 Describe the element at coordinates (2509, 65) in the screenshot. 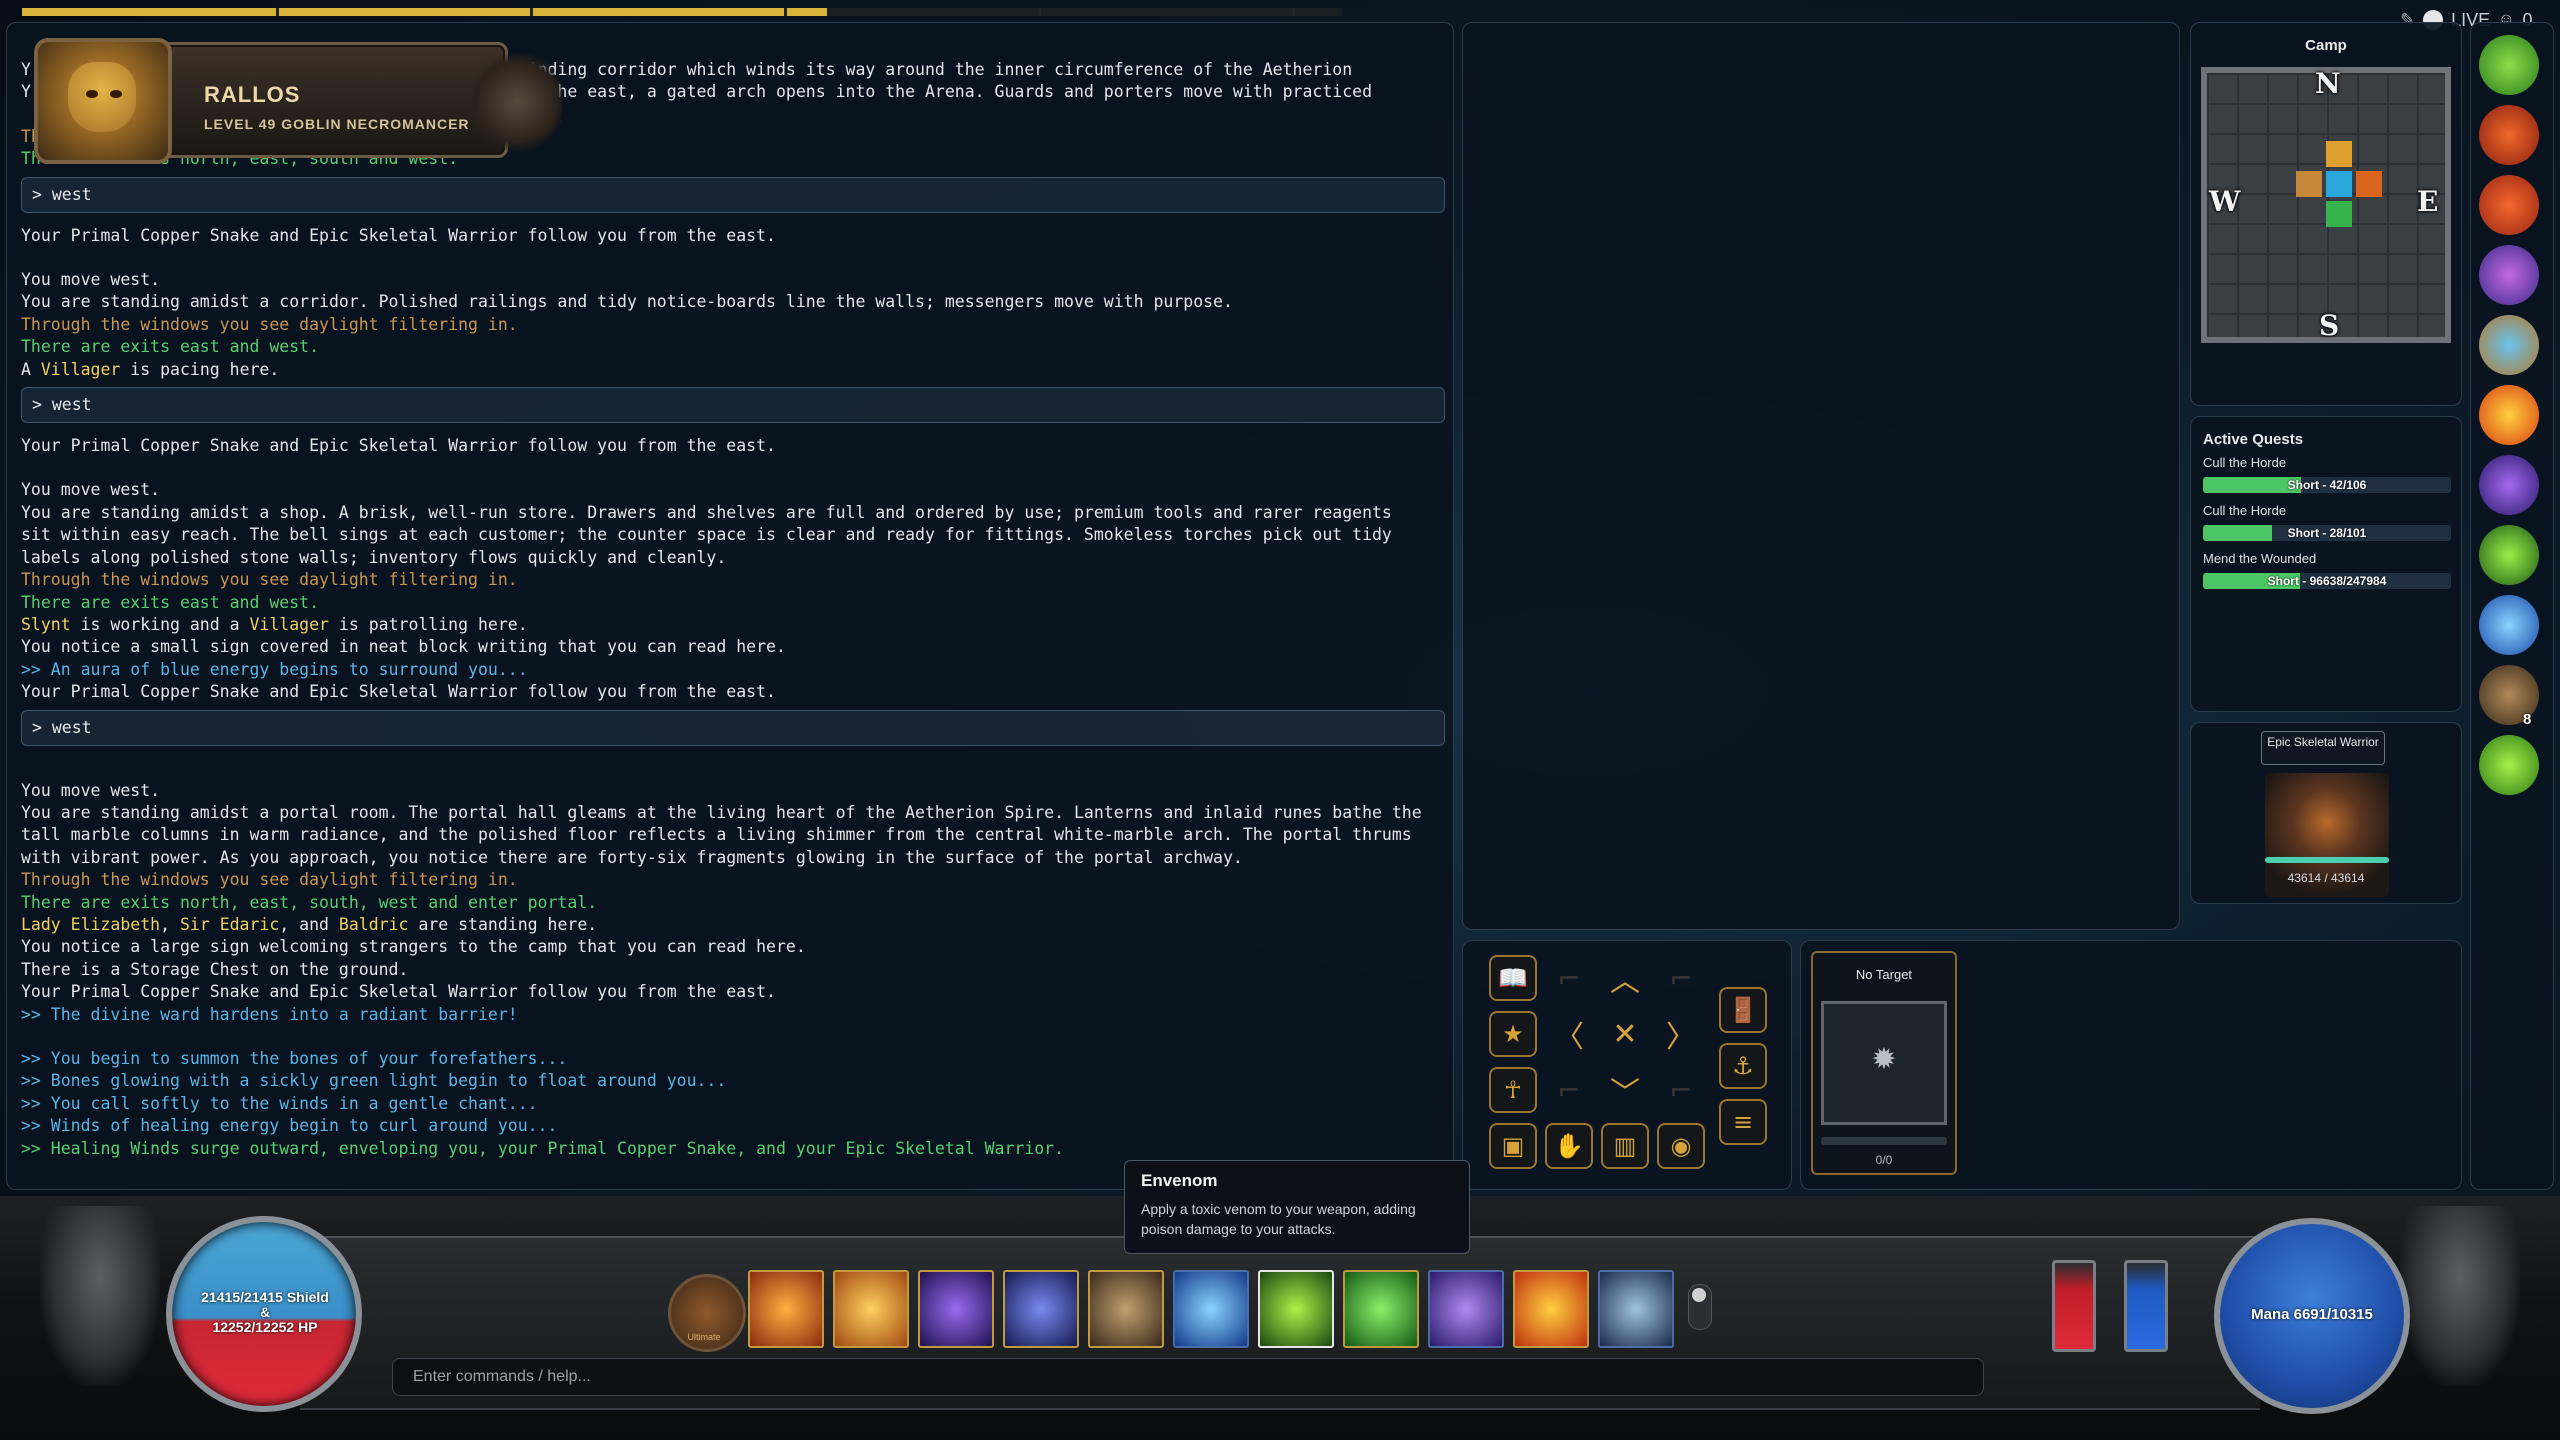

I see `heal-plus-icon` at that location.